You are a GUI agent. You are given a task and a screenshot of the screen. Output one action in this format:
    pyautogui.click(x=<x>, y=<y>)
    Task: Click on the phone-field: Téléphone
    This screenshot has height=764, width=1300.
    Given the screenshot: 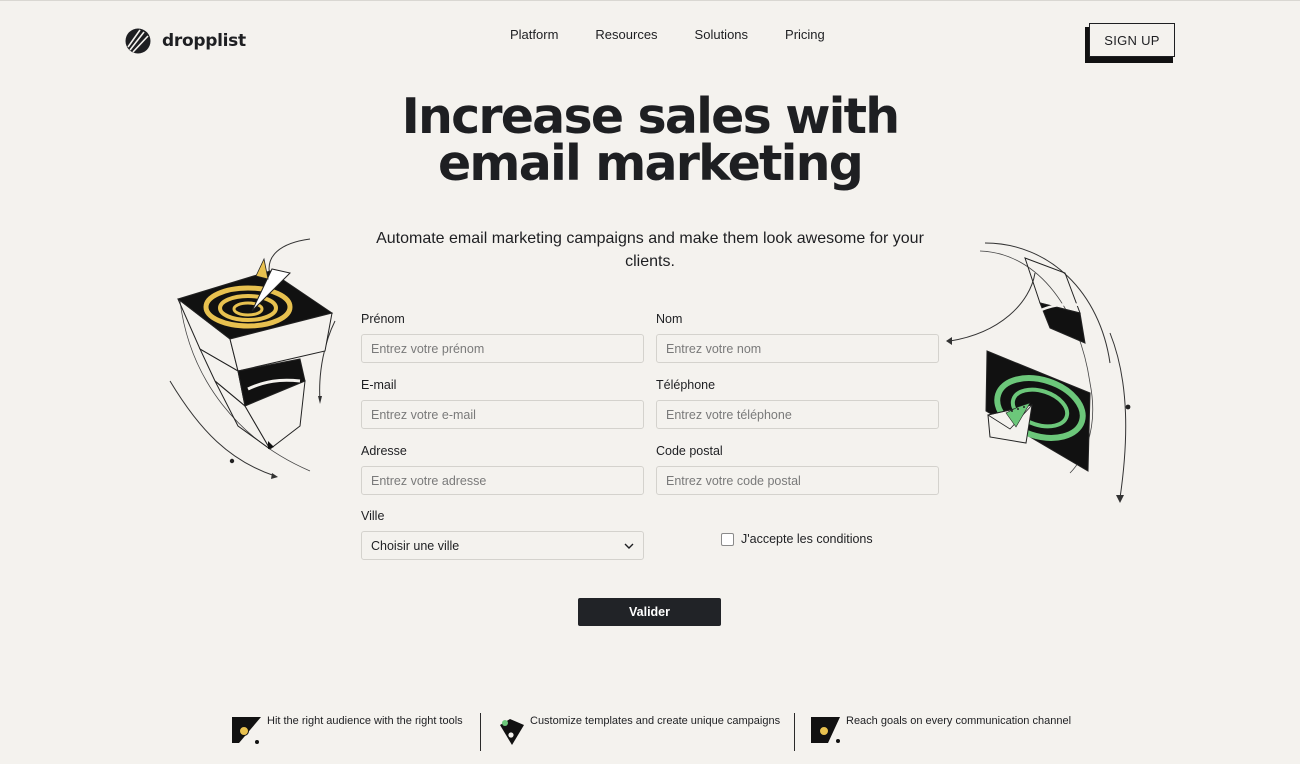 What is the action you would take?
    pyautogui.click(x=797, y=403)
    